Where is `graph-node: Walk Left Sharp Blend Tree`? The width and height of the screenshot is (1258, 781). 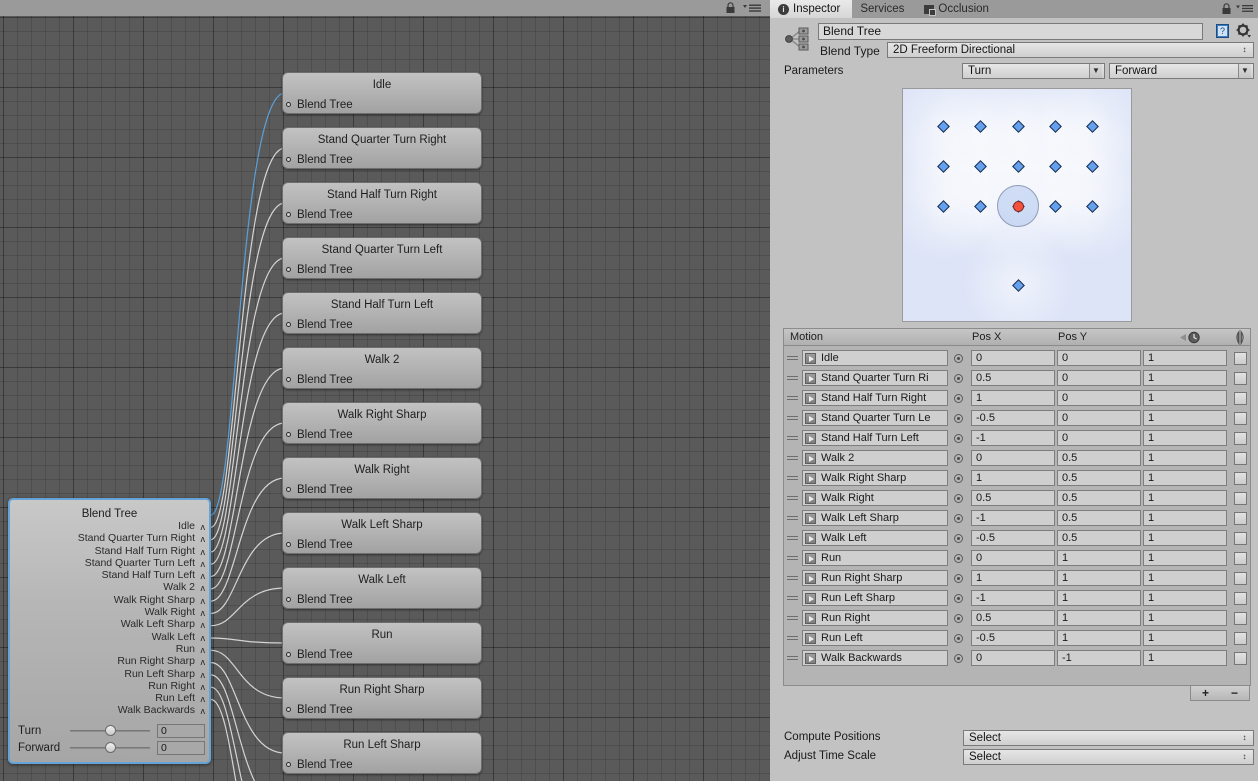 graph-node: Walk Left Sharp Blend Tree is located at coordinates (382, 533).